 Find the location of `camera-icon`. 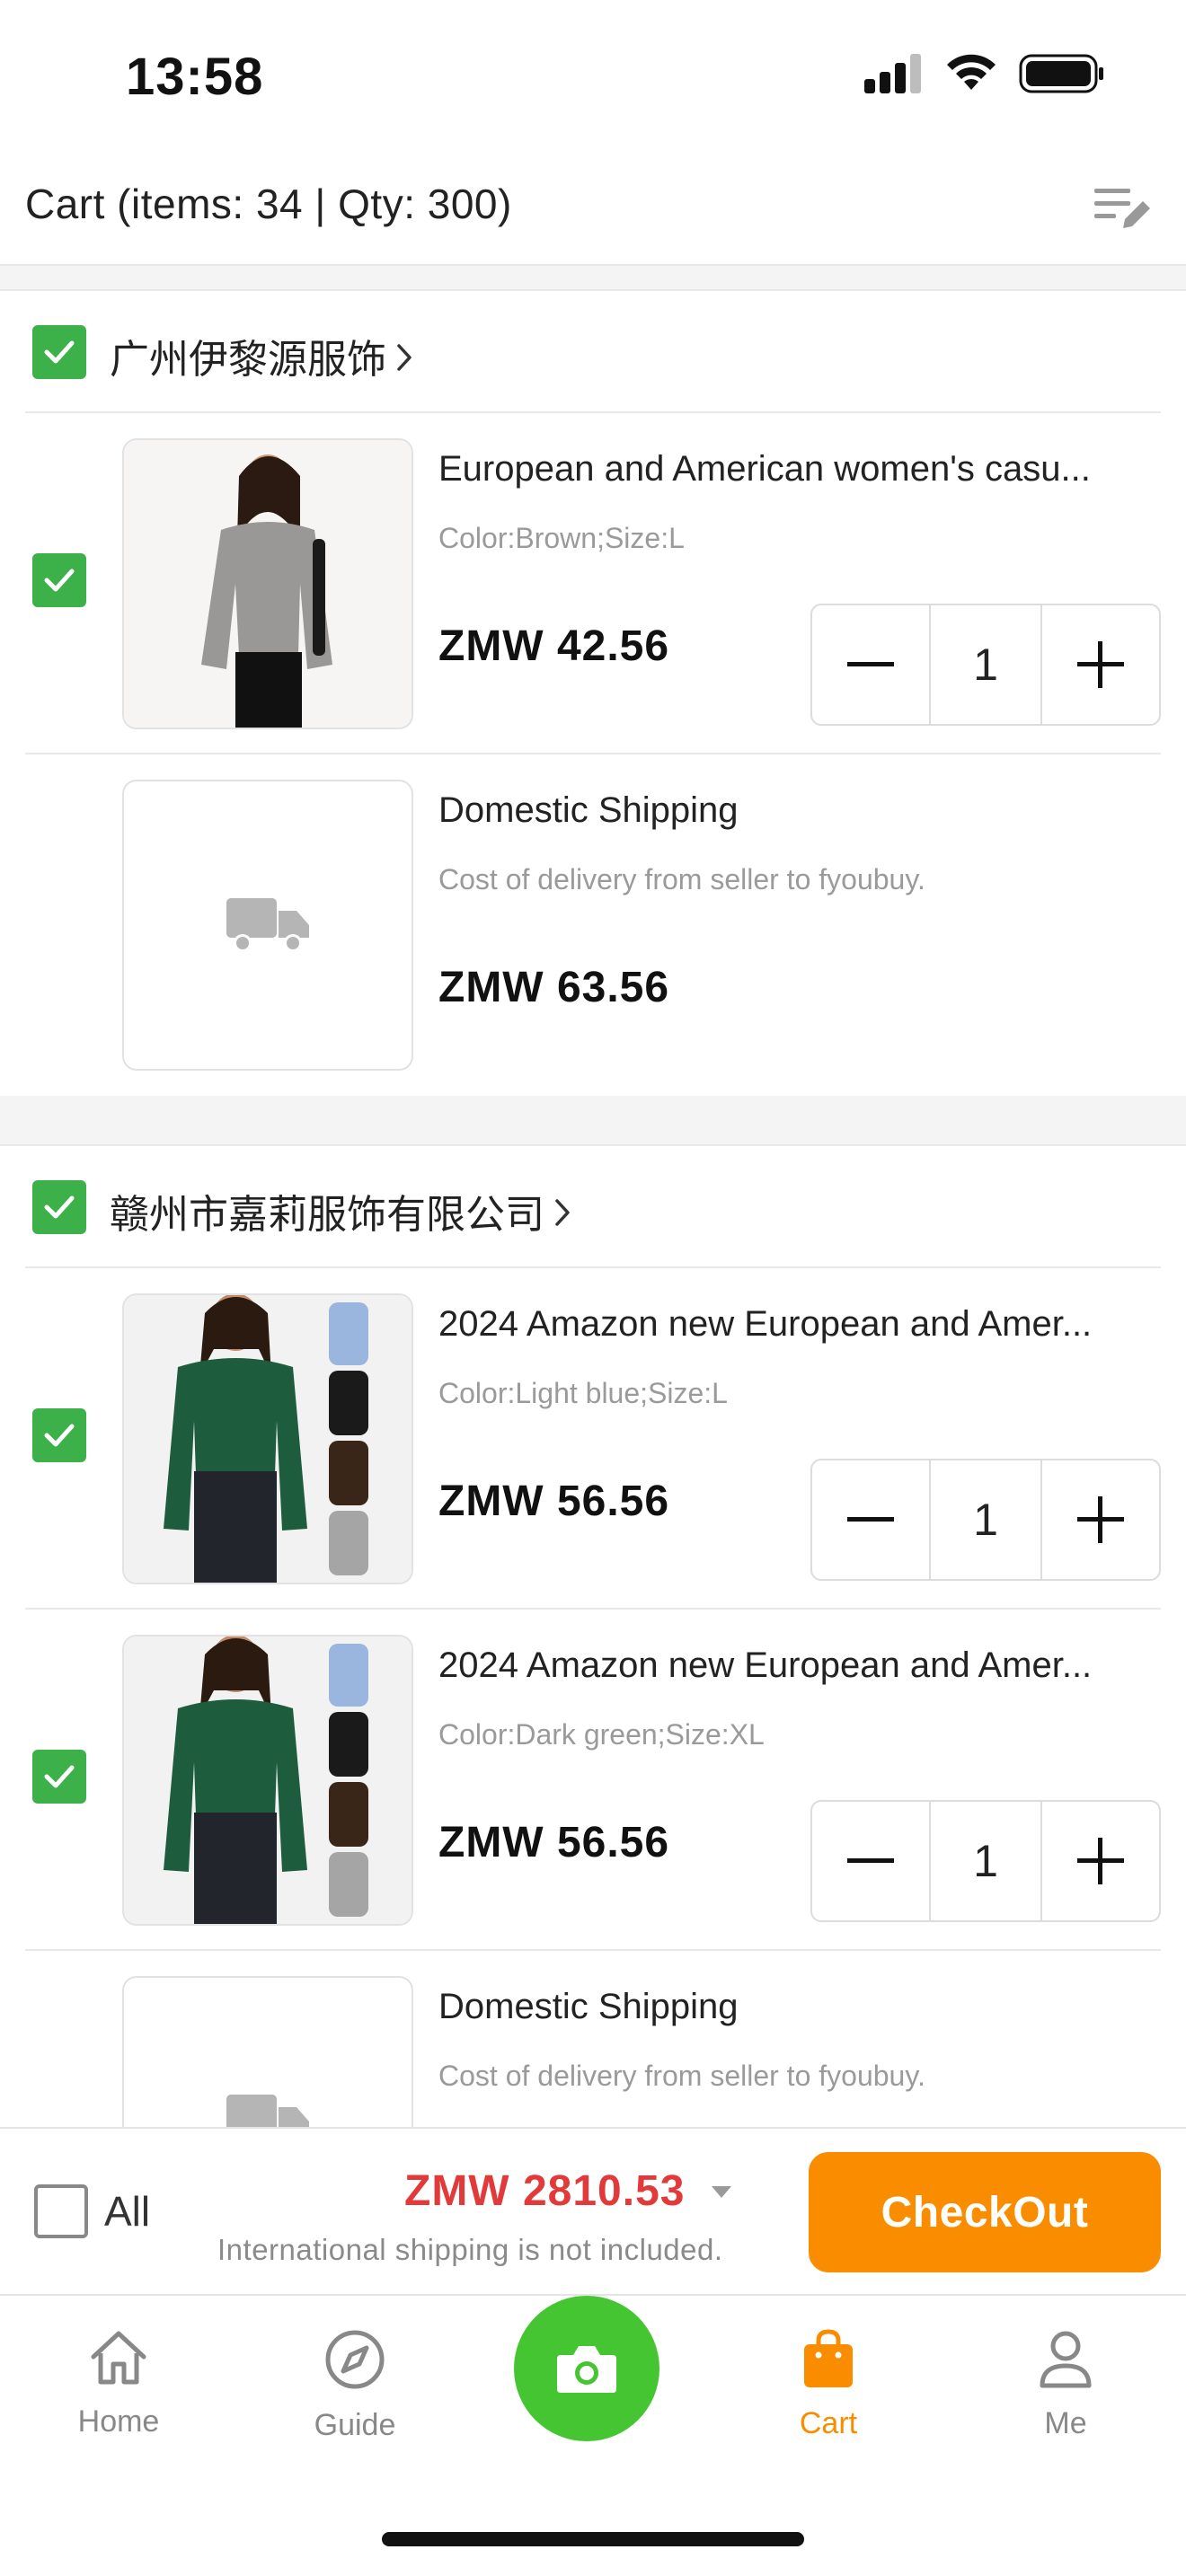

camera-icon is located at coordinates (586, 2369).